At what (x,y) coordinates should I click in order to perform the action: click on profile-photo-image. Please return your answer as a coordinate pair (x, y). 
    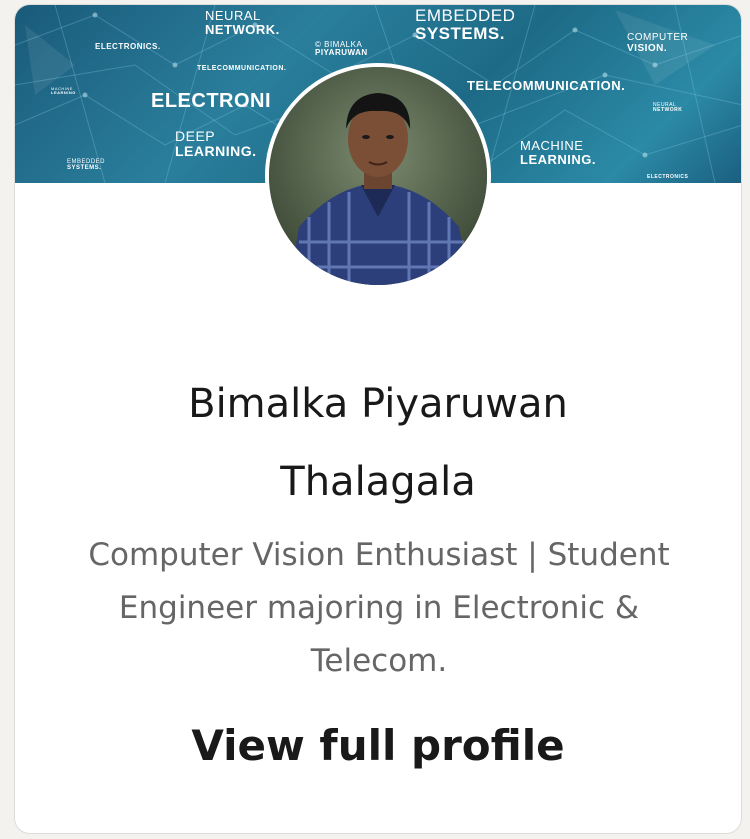
    Looking at the image, I should click on (378, 176).